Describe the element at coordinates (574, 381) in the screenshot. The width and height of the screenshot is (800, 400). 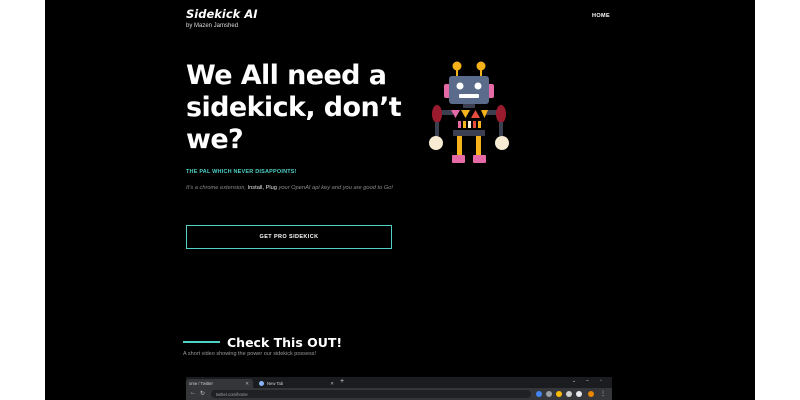
I see `chevron-down-icon: ⌄` at that location.